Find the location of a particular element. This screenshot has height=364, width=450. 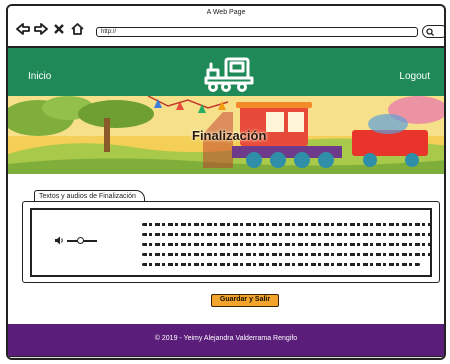

home-icon is located at coordinates (77, 29).